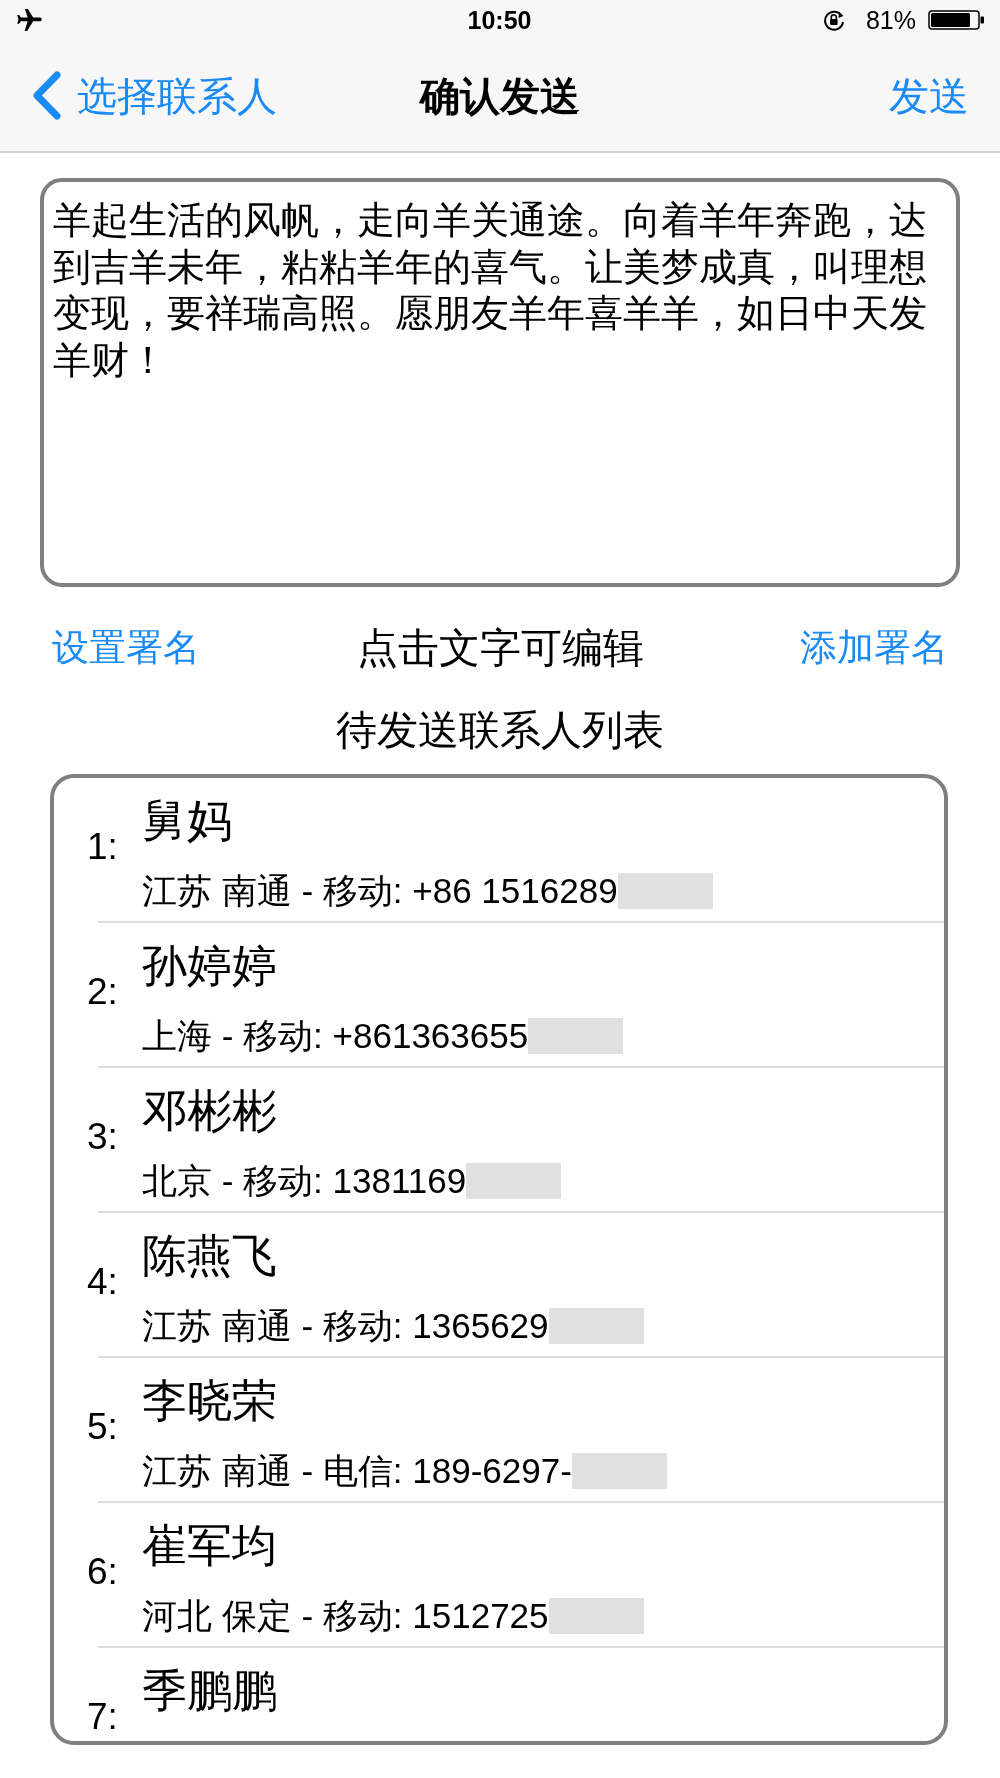  Describe the element at coordinates (154, 95) in the screenshot. I see `back-button: 选择联系人` at that location.